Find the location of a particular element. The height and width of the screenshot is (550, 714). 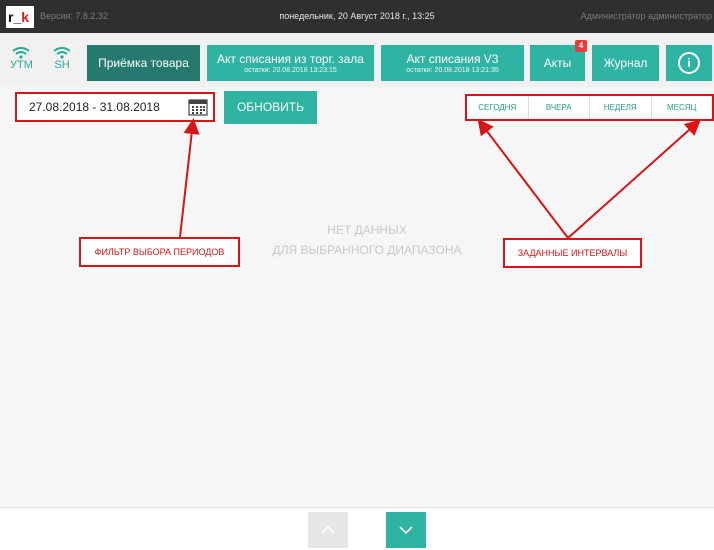

utm-label: УТМ is located at coordinates (21, 65).